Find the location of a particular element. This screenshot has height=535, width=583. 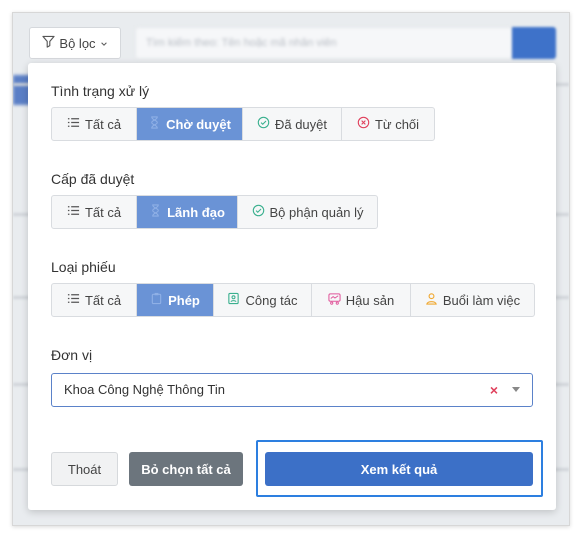

caret-down-icon is located at coordinates (516, 389).